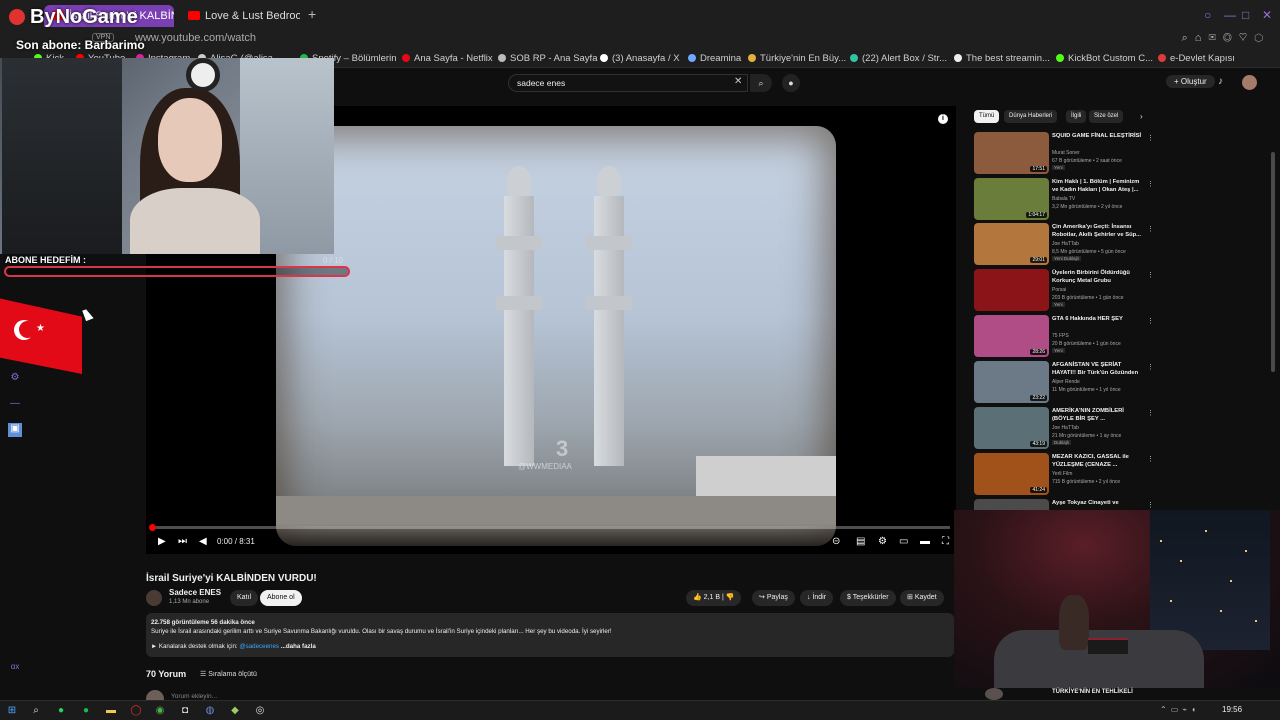  I want to click on rec-channel: Babala TV, so click(1063, 199).